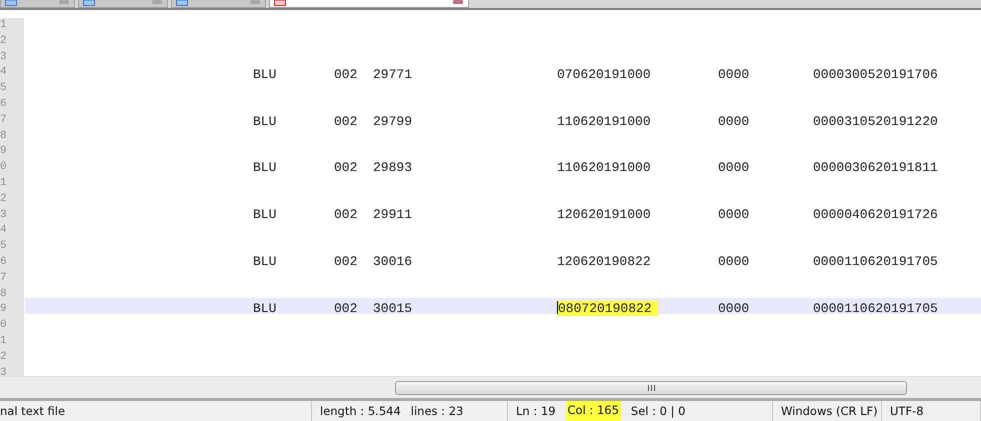  Describe the element at coordinates (392, 168) in the screenshot. I see `text-value: 29893` at that location.